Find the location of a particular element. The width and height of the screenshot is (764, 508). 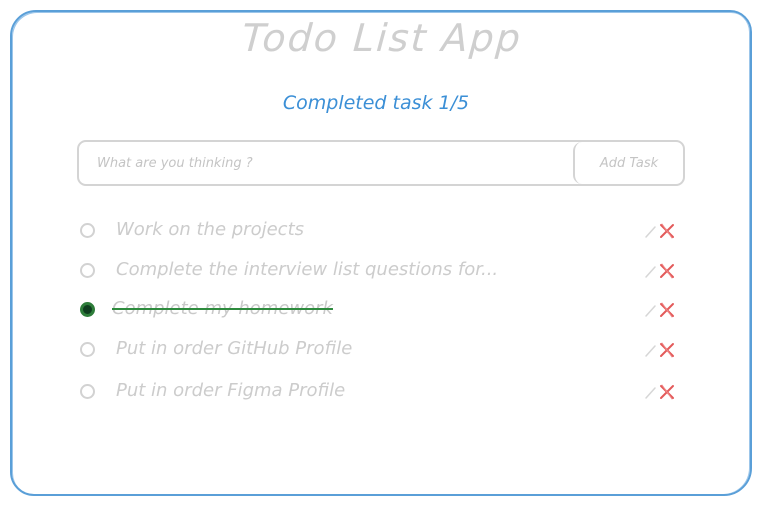

task-input is located at coordinates (326, 163).